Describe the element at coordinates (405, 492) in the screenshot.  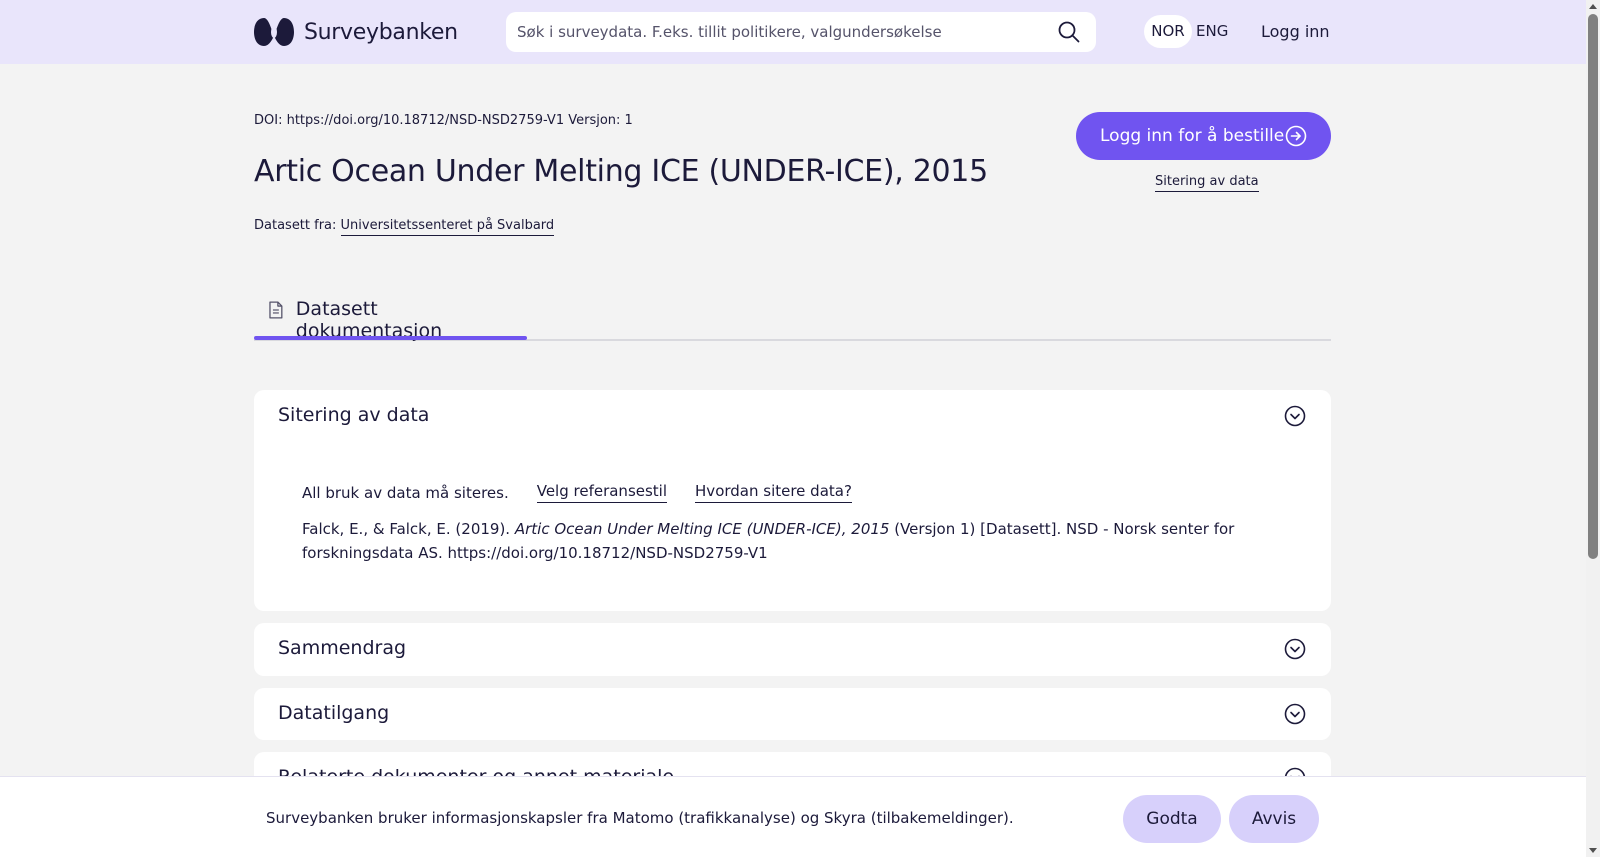
I see `citation-intro-text: All bruk av data må siteres.` at that location.